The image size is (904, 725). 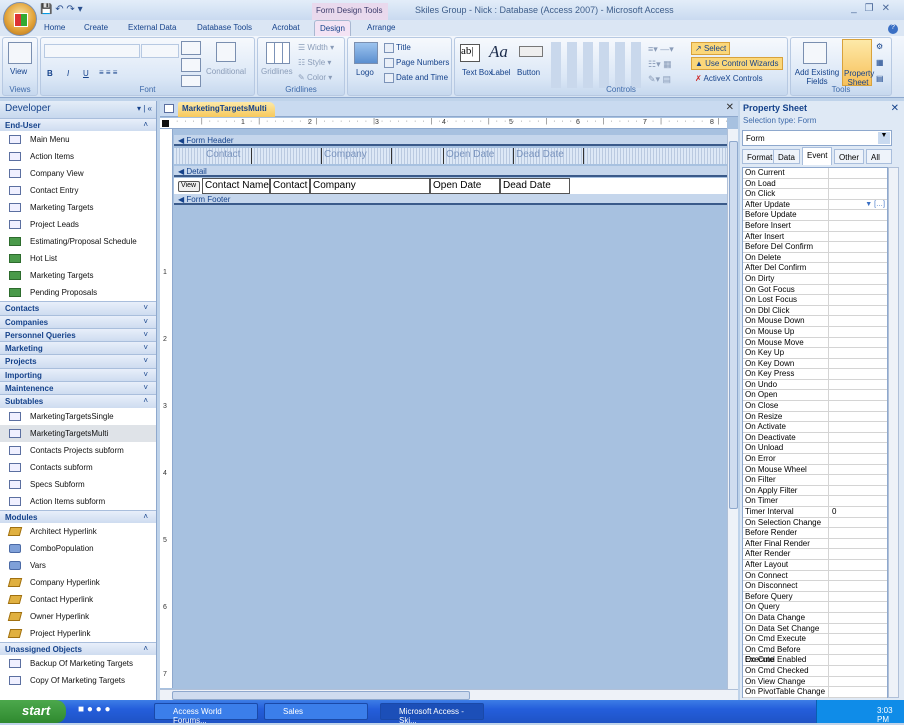 I want to click on property-row: On Mouse Up, so click(x=815, y=332).